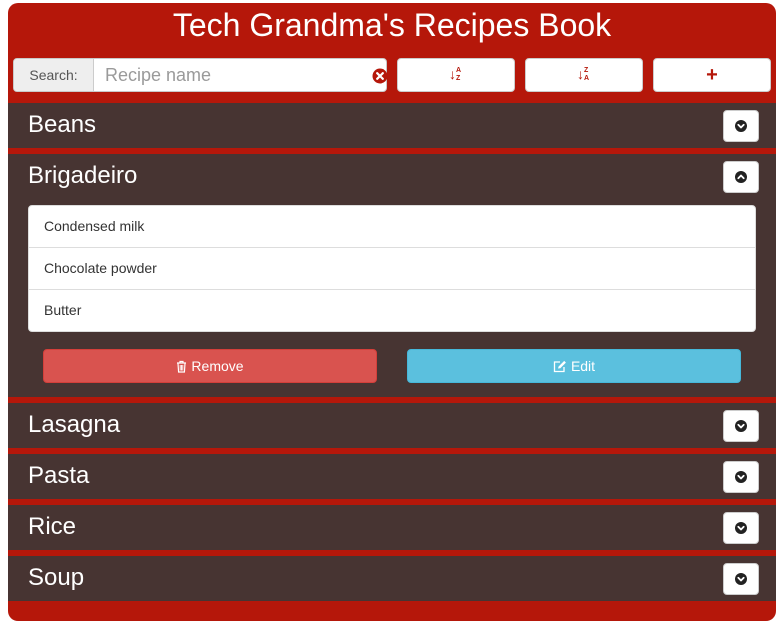 This screenshot has height=629, width=782. I want to click on recipe-rice: Rice, so click(392, 527).